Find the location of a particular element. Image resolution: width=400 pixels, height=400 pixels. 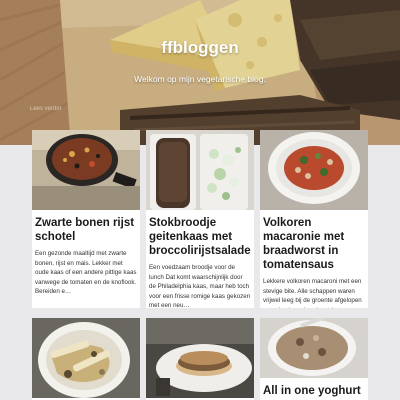

pasta-plate-image is located at coordinates (86, 358).